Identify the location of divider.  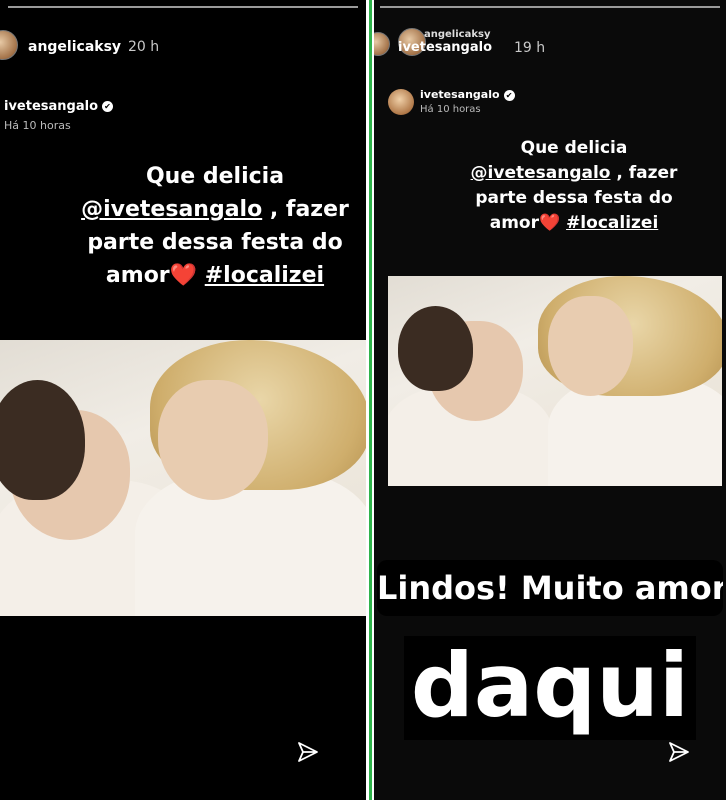
(370, 400).